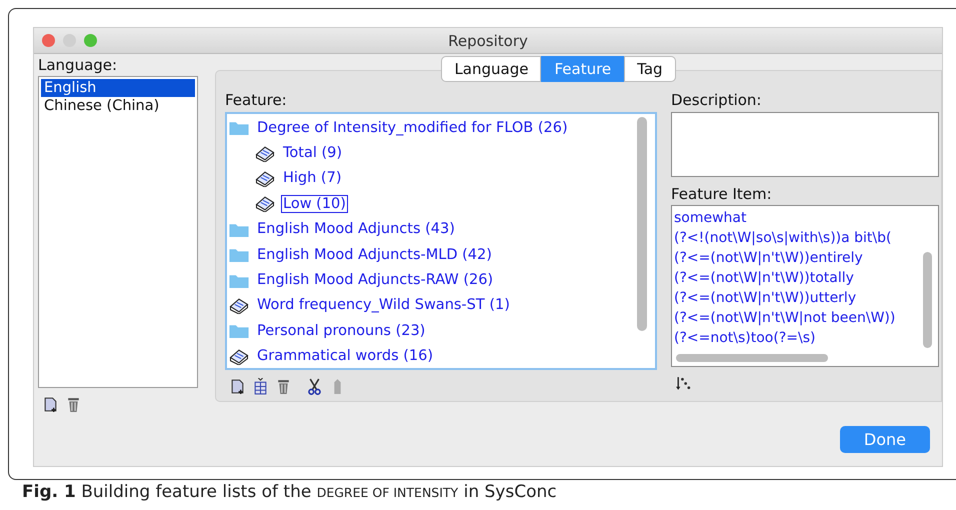  Describe the element at coordinates (491, 69) in the screenshot. I see `tab: Language` at that location.